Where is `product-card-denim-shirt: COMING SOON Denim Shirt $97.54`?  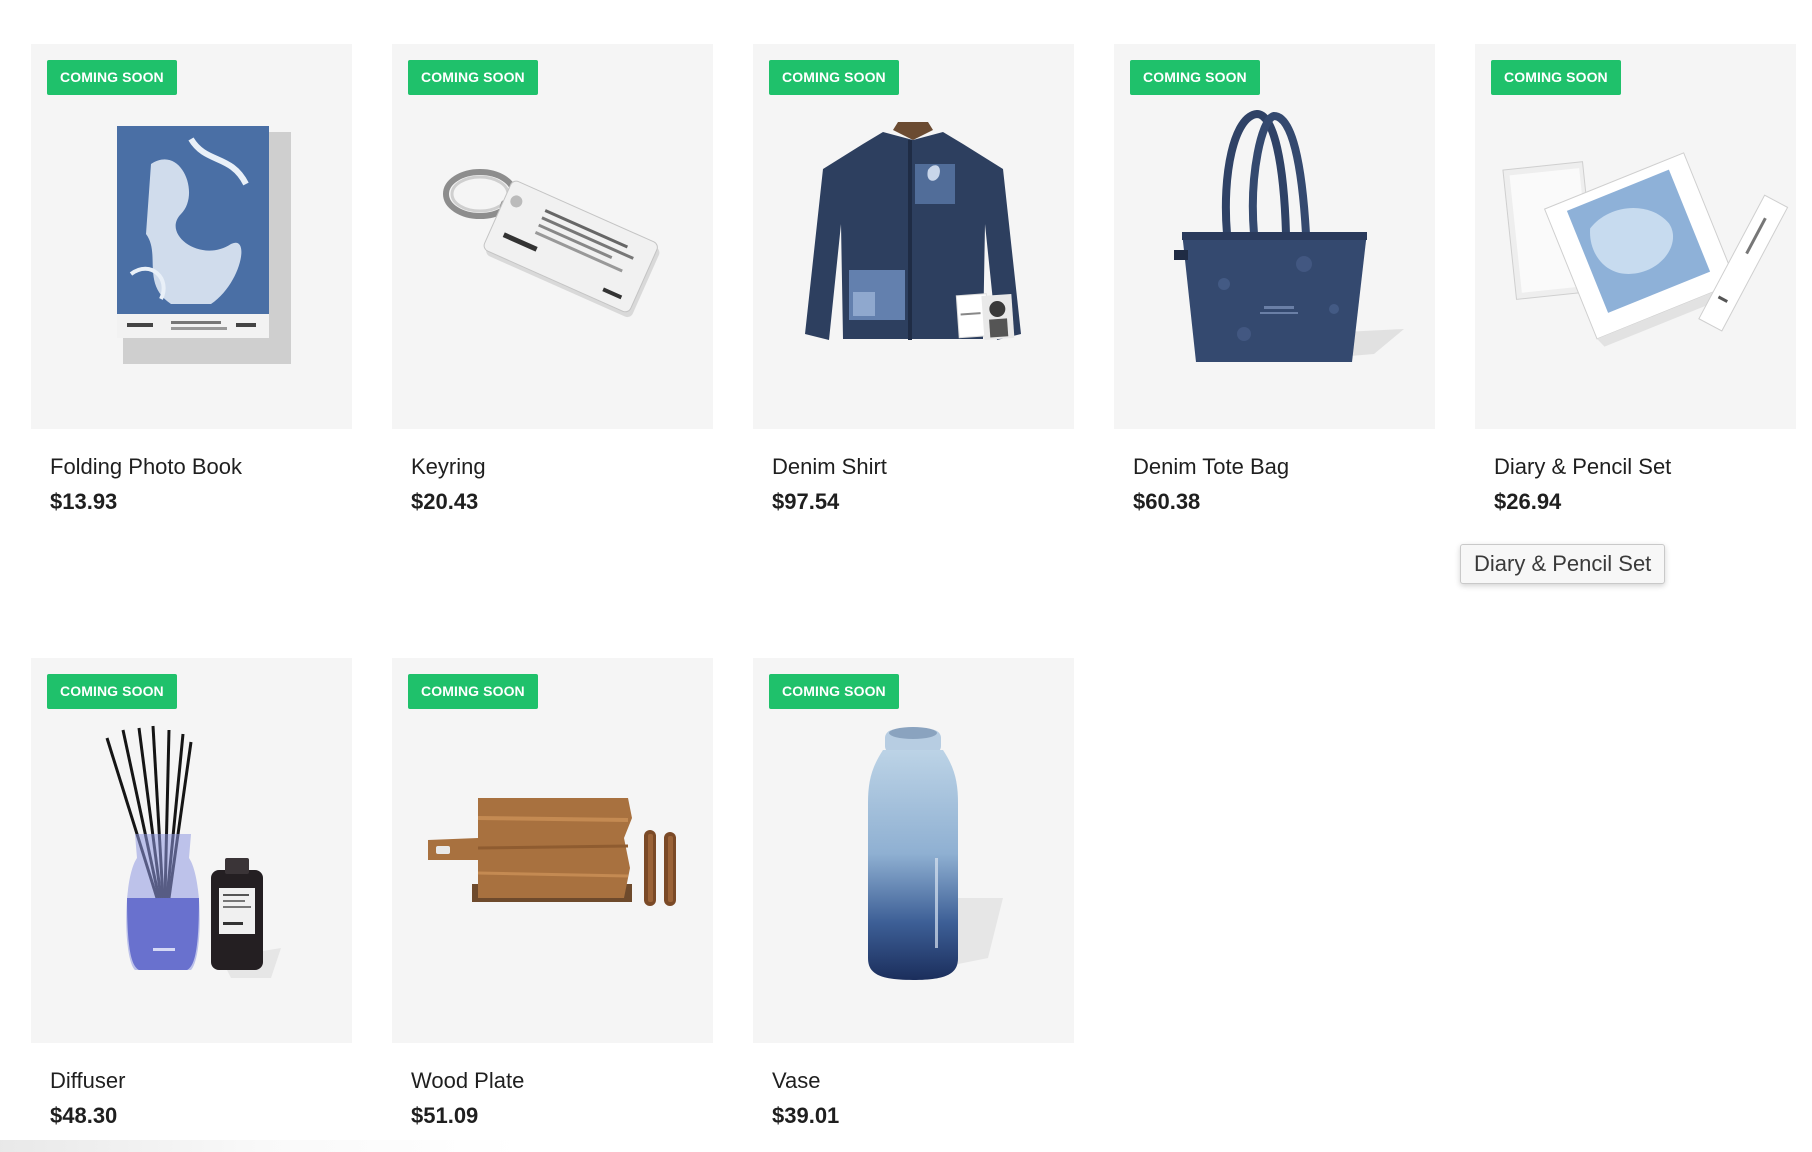
product-card-denim-shirt: COMING SOON Denim Shirt $97.54 is located at coordinates (913, 279).